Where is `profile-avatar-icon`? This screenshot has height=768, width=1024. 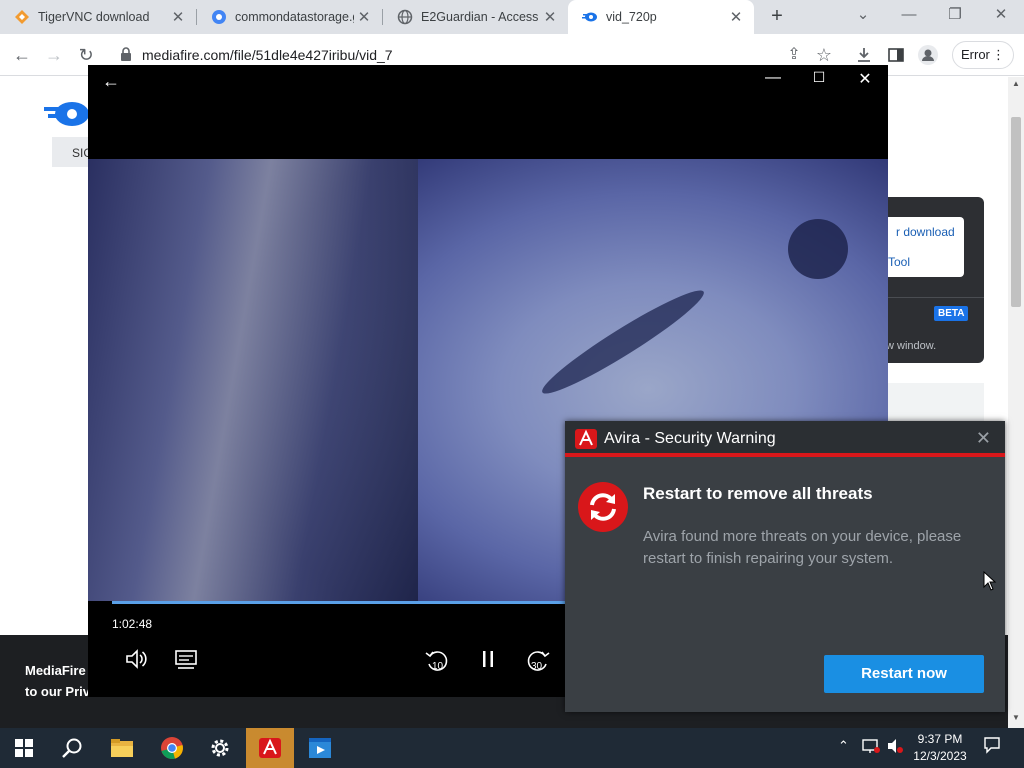
profile-avatar-icon is located at coordinates (928, 55).